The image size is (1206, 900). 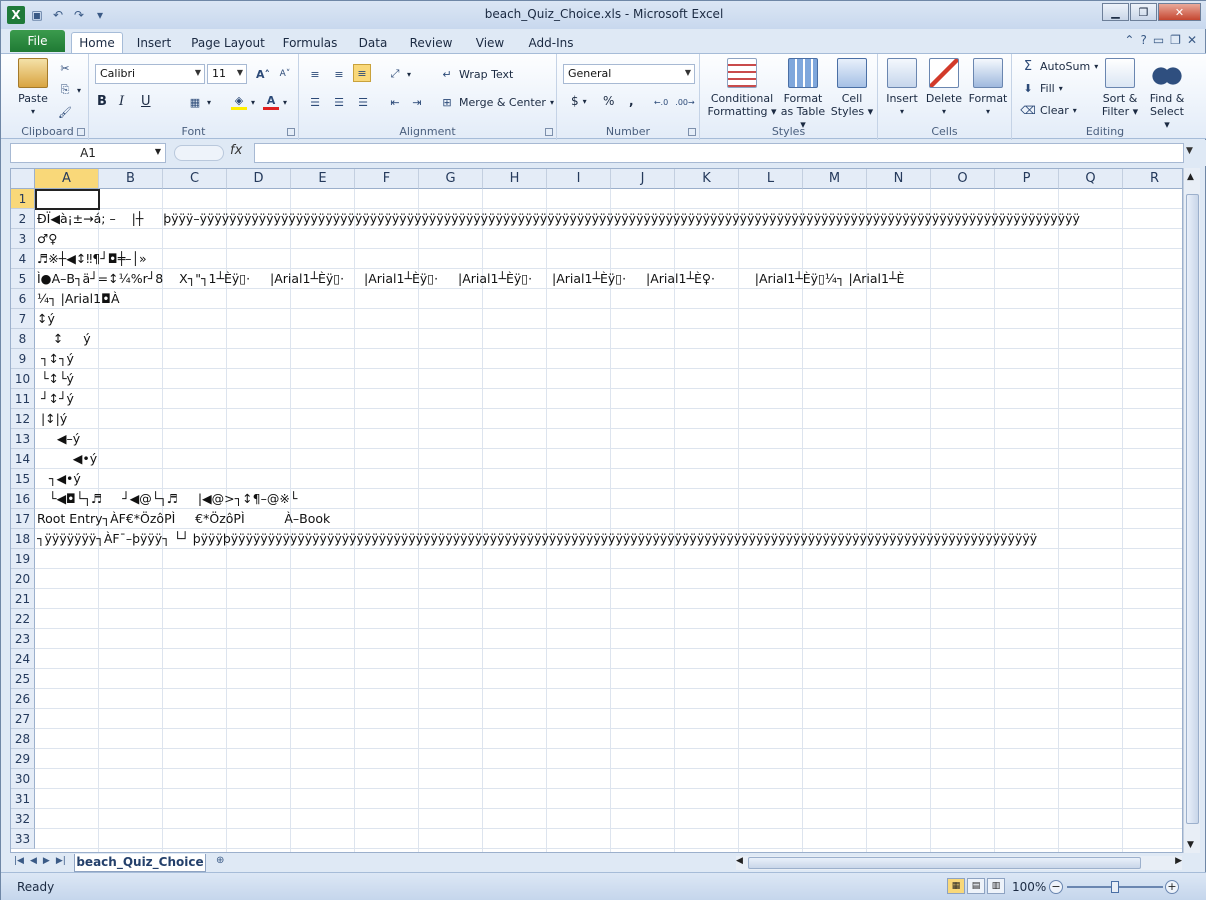 I want to click on tab-formulas: Formulas, so click(x=310, y=42).